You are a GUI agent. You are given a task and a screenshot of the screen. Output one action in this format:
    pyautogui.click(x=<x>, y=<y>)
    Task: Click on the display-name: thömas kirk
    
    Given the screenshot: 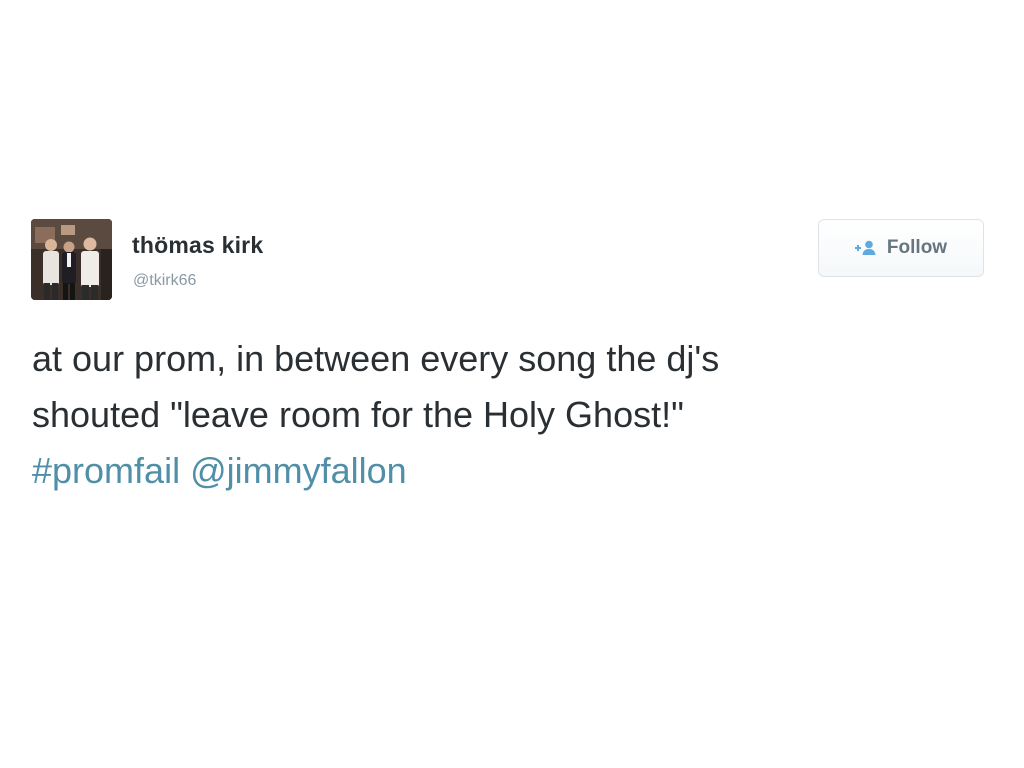 What is the action you would take?
    pyautogui.click(x=197, y=245)
    